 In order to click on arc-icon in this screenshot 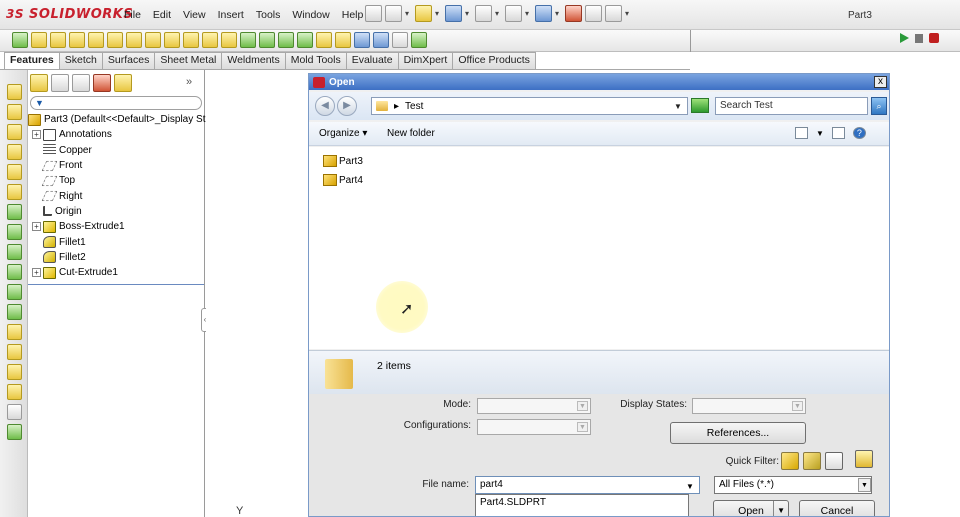, I will do `click(14, 192)`.